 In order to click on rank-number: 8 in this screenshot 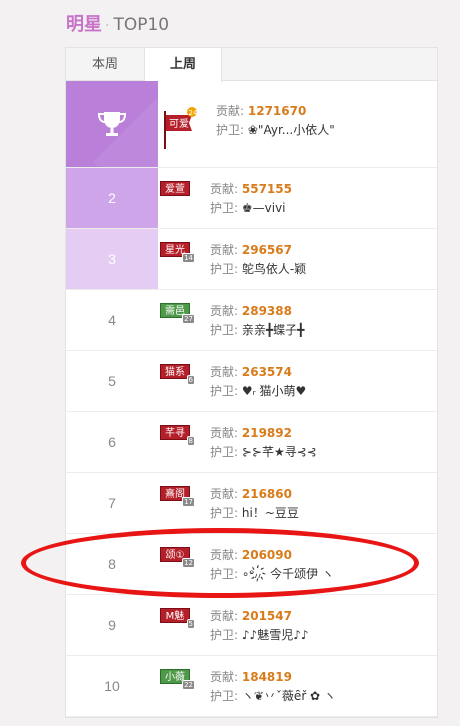, I will do `click(112, 564)`.